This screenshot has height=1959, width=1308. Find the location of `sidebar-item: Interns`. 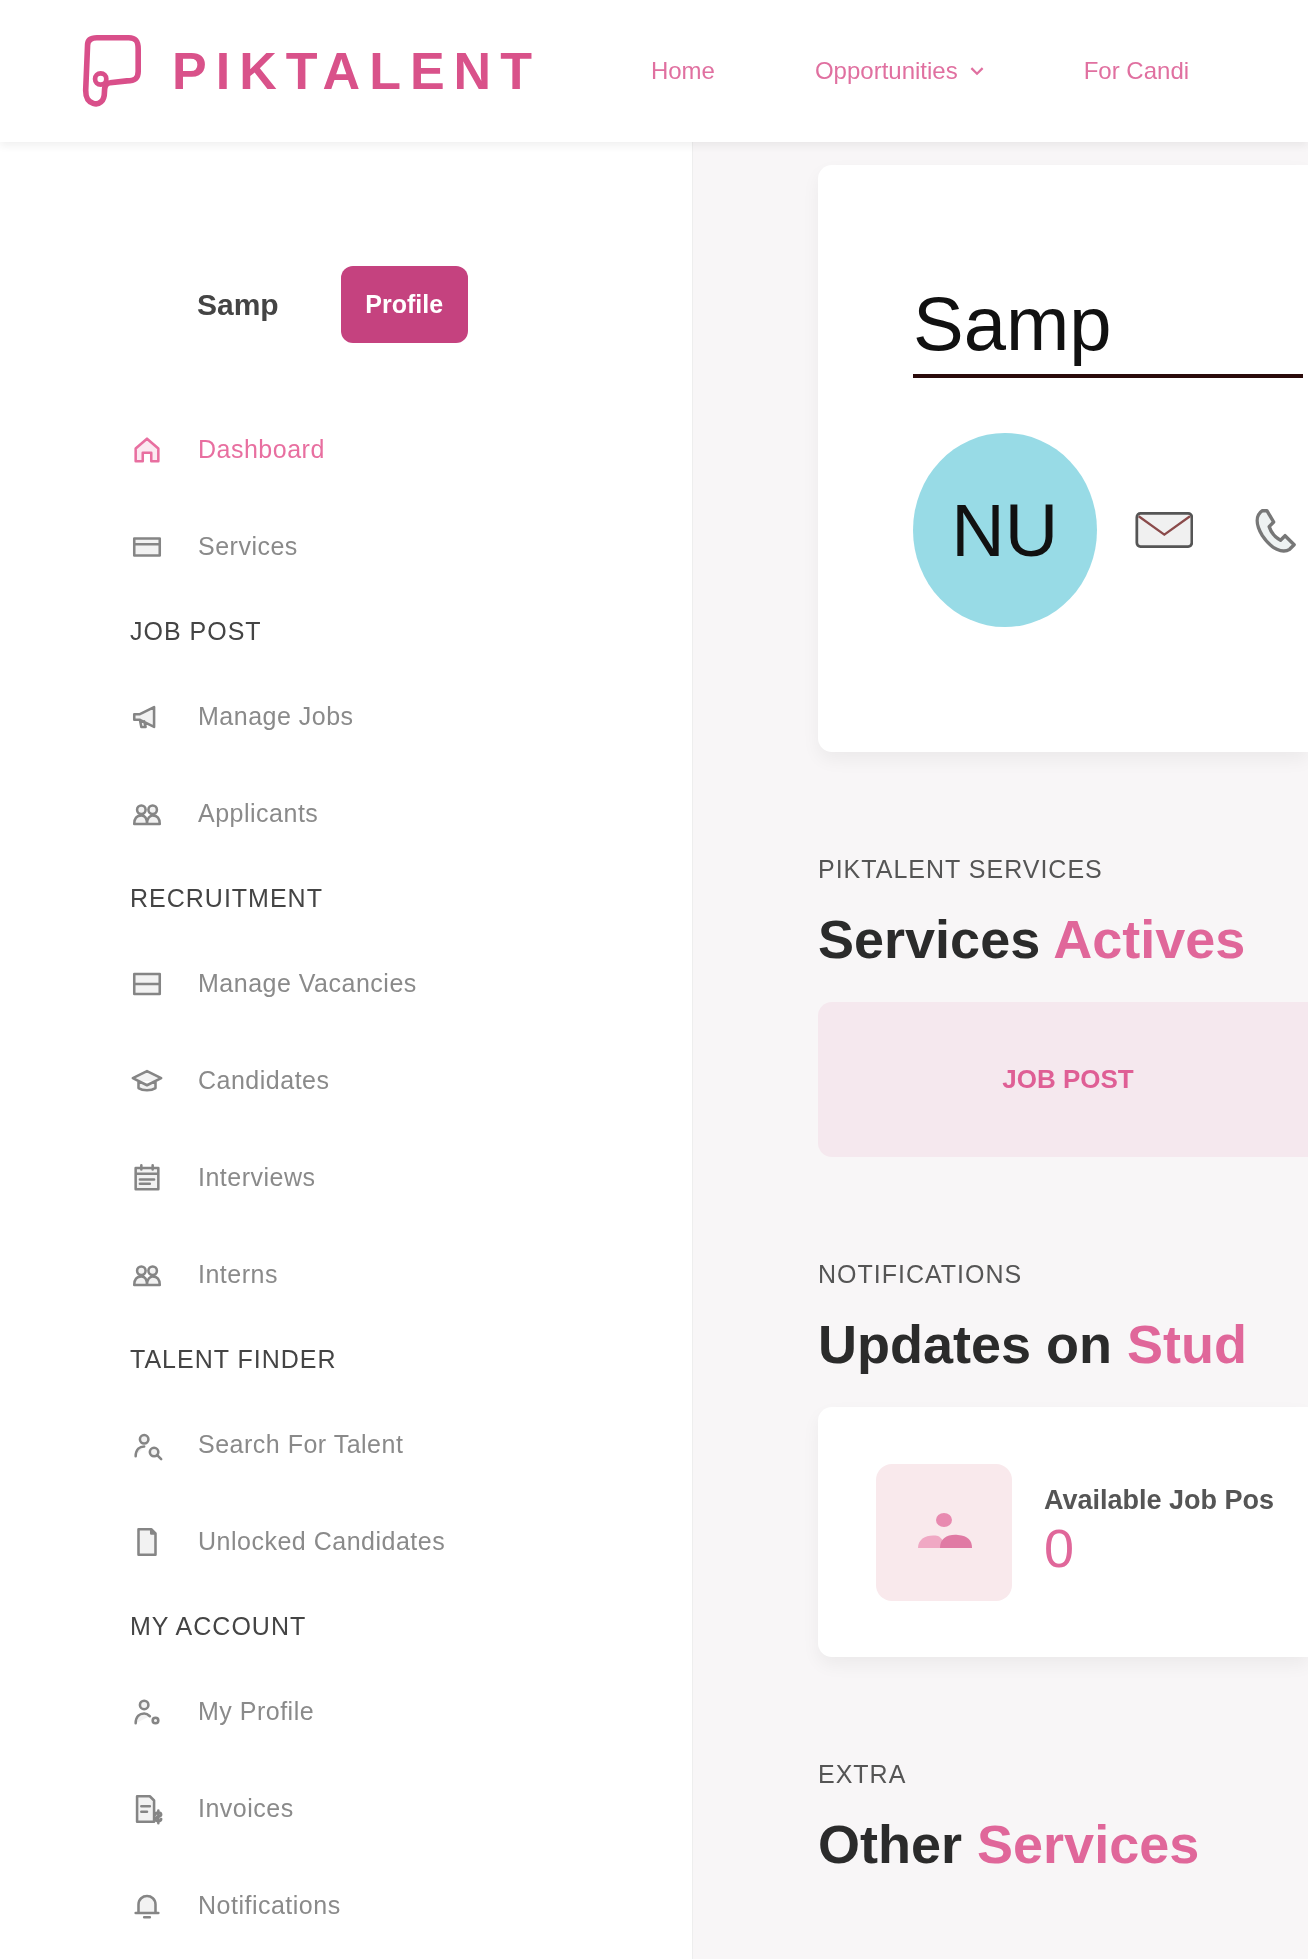

sidebar-item: Interns is located at coordinates (411, 1274).